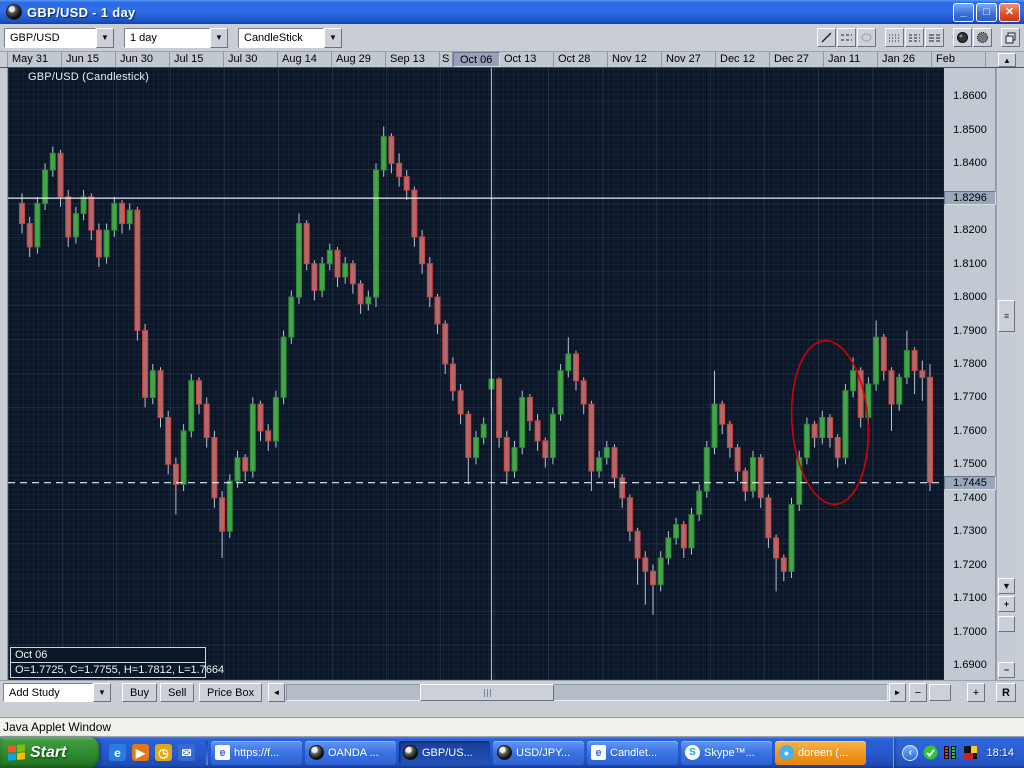 The width and height of the screenshot is (1024, 768). Describe the element at coordinates (14, 12) in the screenshot. I see `app-icon` at that location.